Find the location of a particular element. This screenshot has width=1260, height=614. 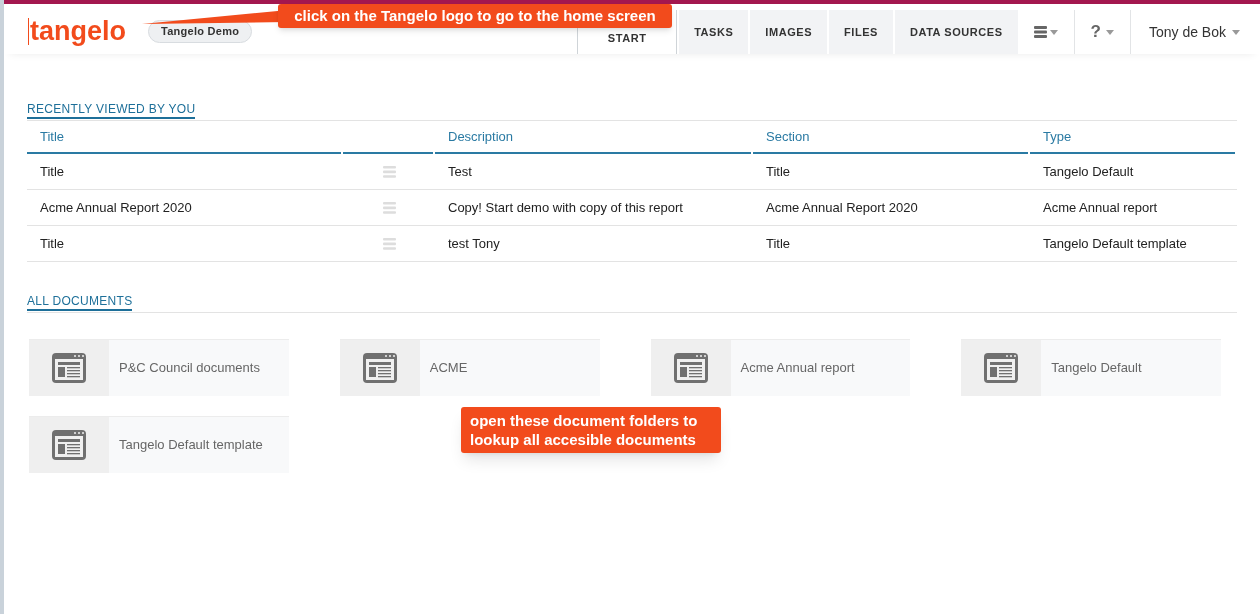

folder-card: Tangelo Default is located at coordinates (1091, 367).